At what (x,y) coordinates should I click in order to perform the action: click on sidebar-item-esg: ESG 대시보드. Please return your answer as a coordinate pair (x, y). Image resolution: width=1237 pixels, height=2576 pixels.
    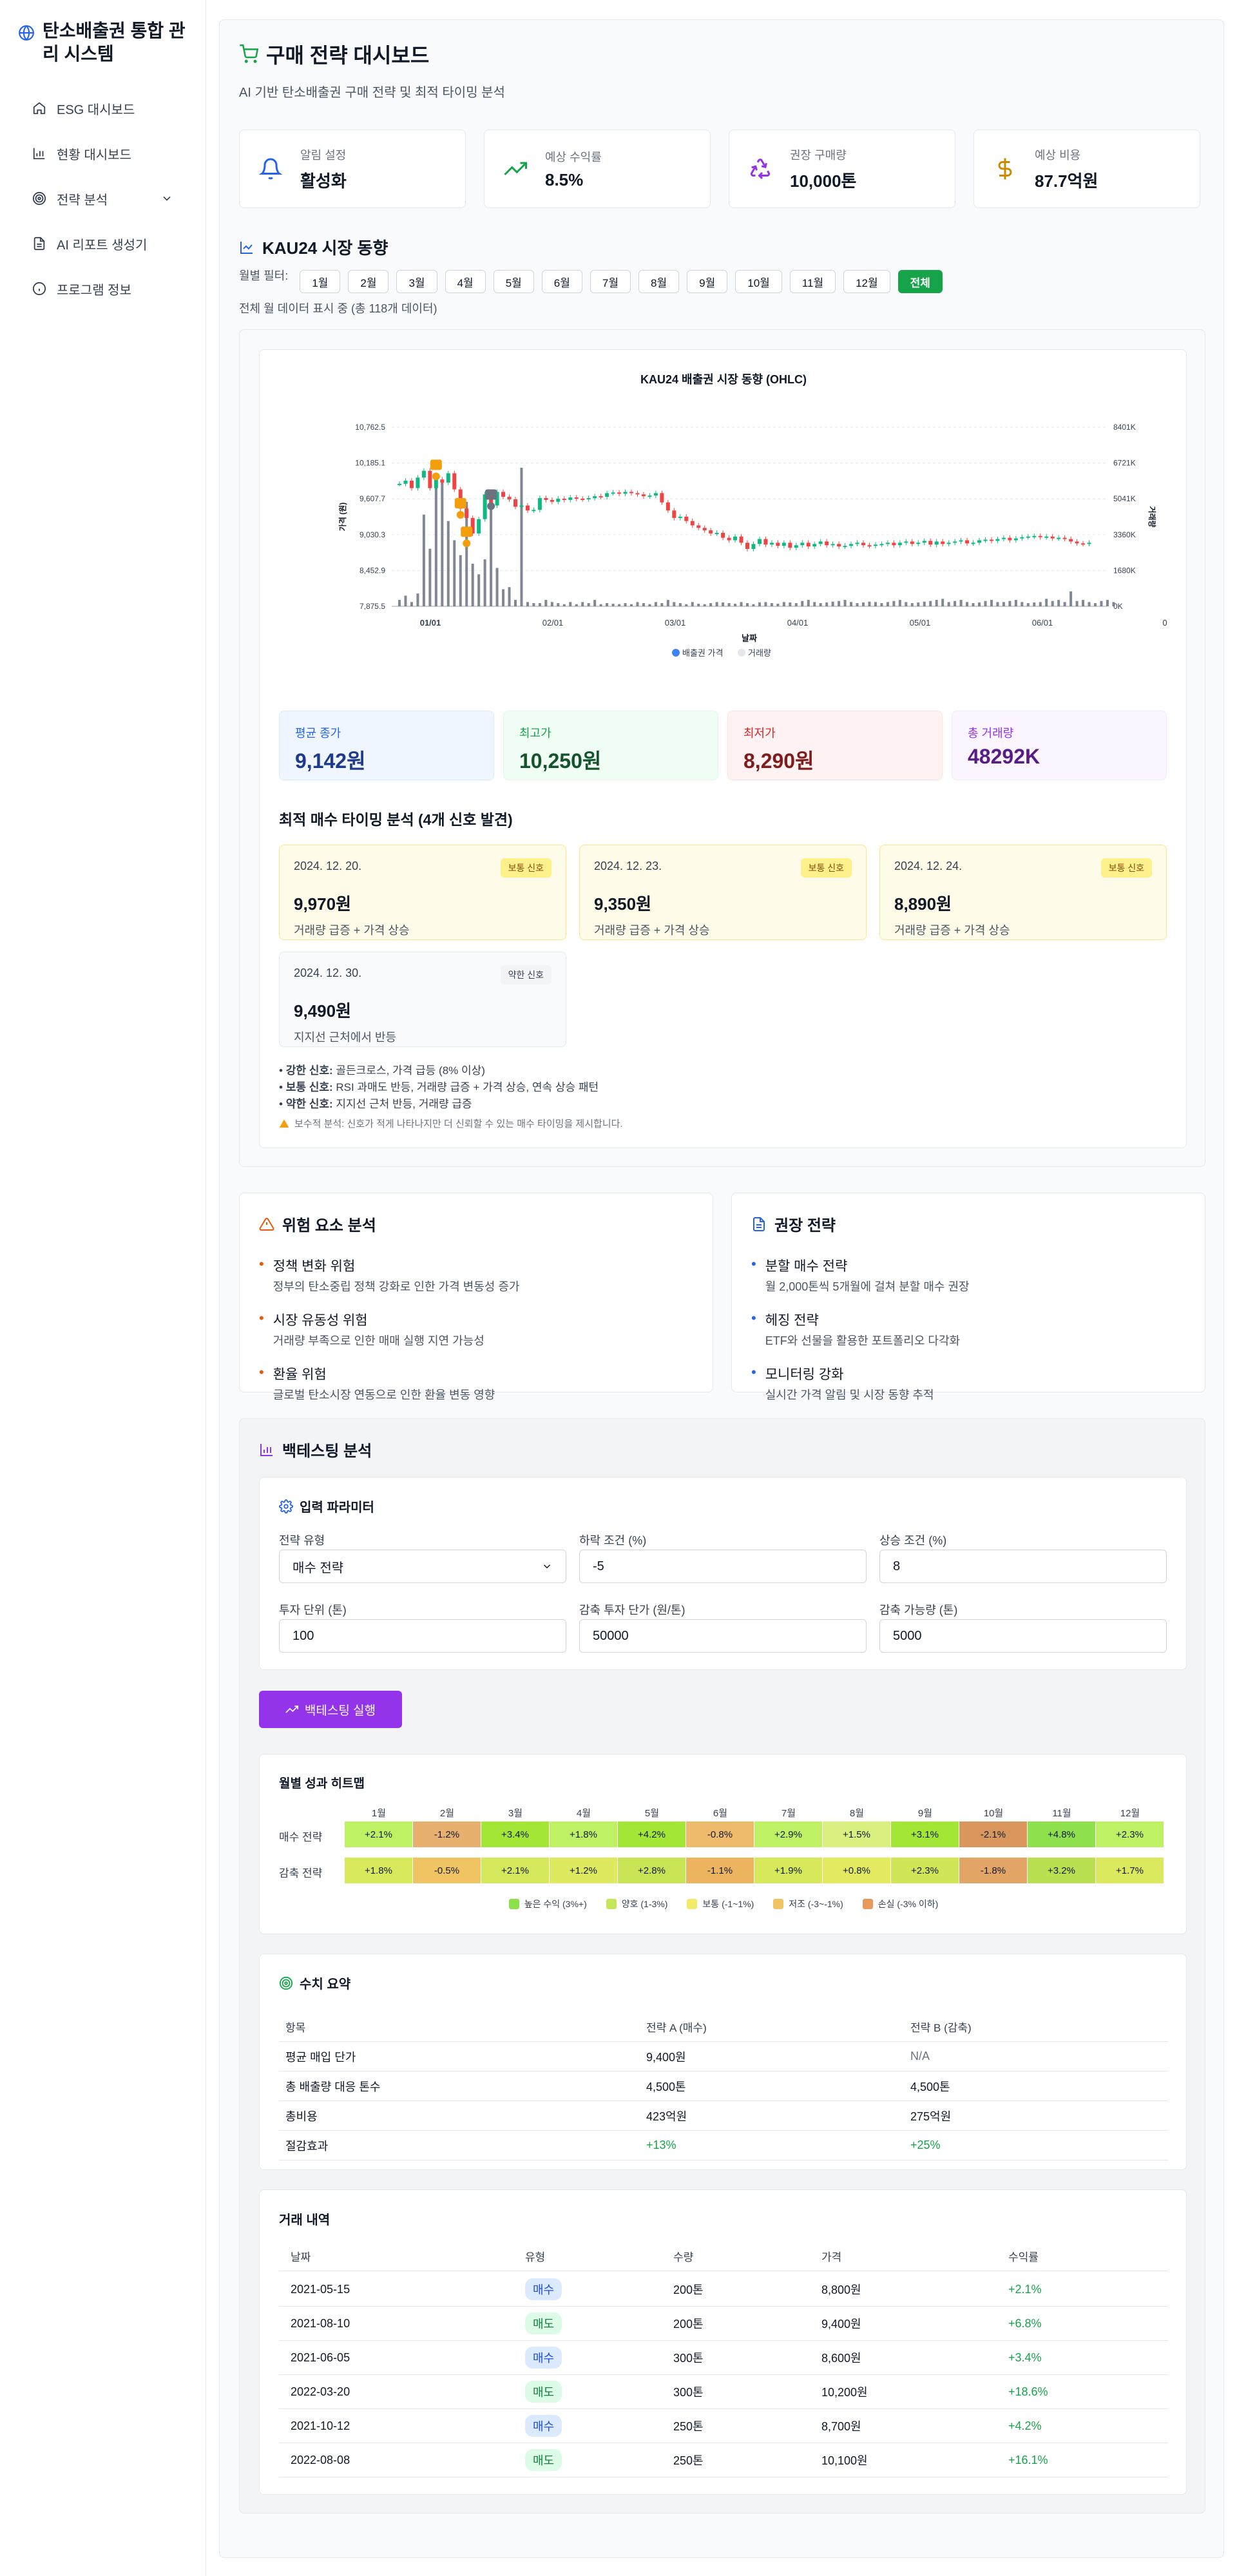
    Looking at the image, I should click on (103, 108).